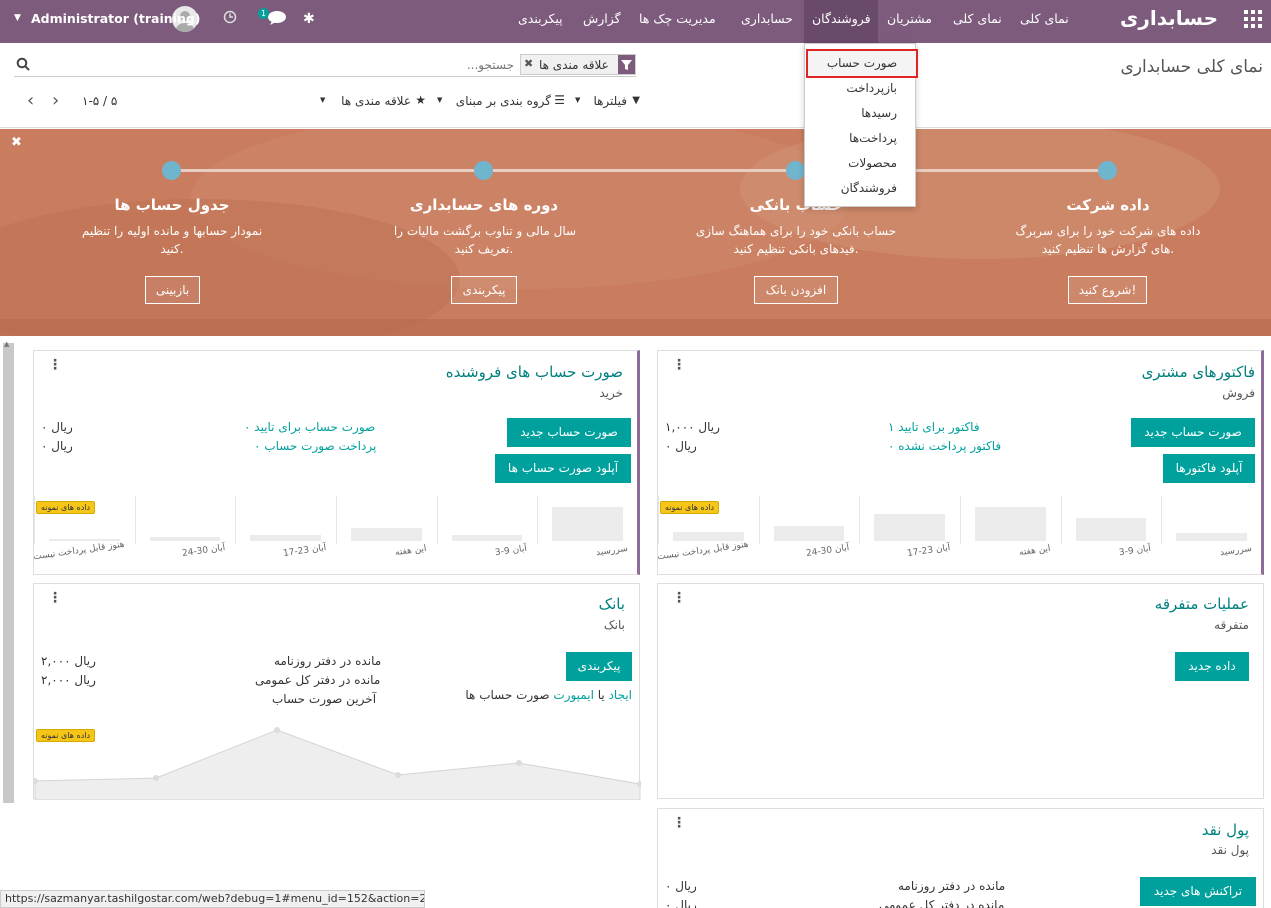  I want to click on pager-prev-icon: ‹, so click(30, 100).